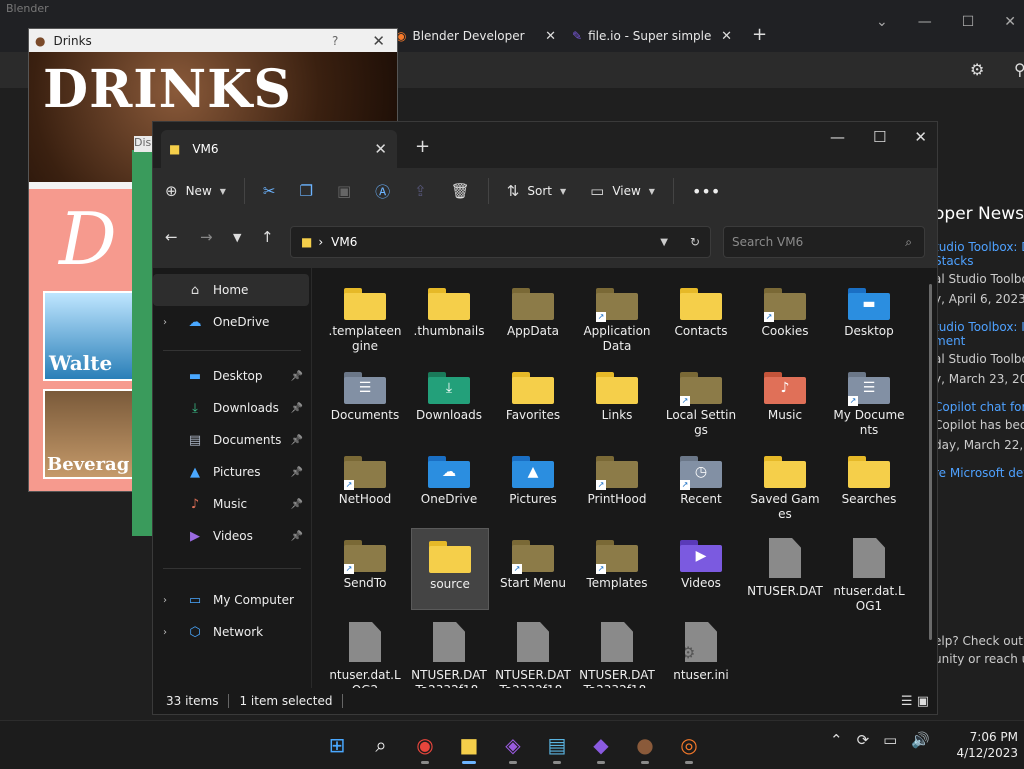 The width and height of the screenshot is (1024, 769). What do you see at coordinates (335, 41) in the screenshot?
I see `help-icon: ?` at bounding box center [335, 41].